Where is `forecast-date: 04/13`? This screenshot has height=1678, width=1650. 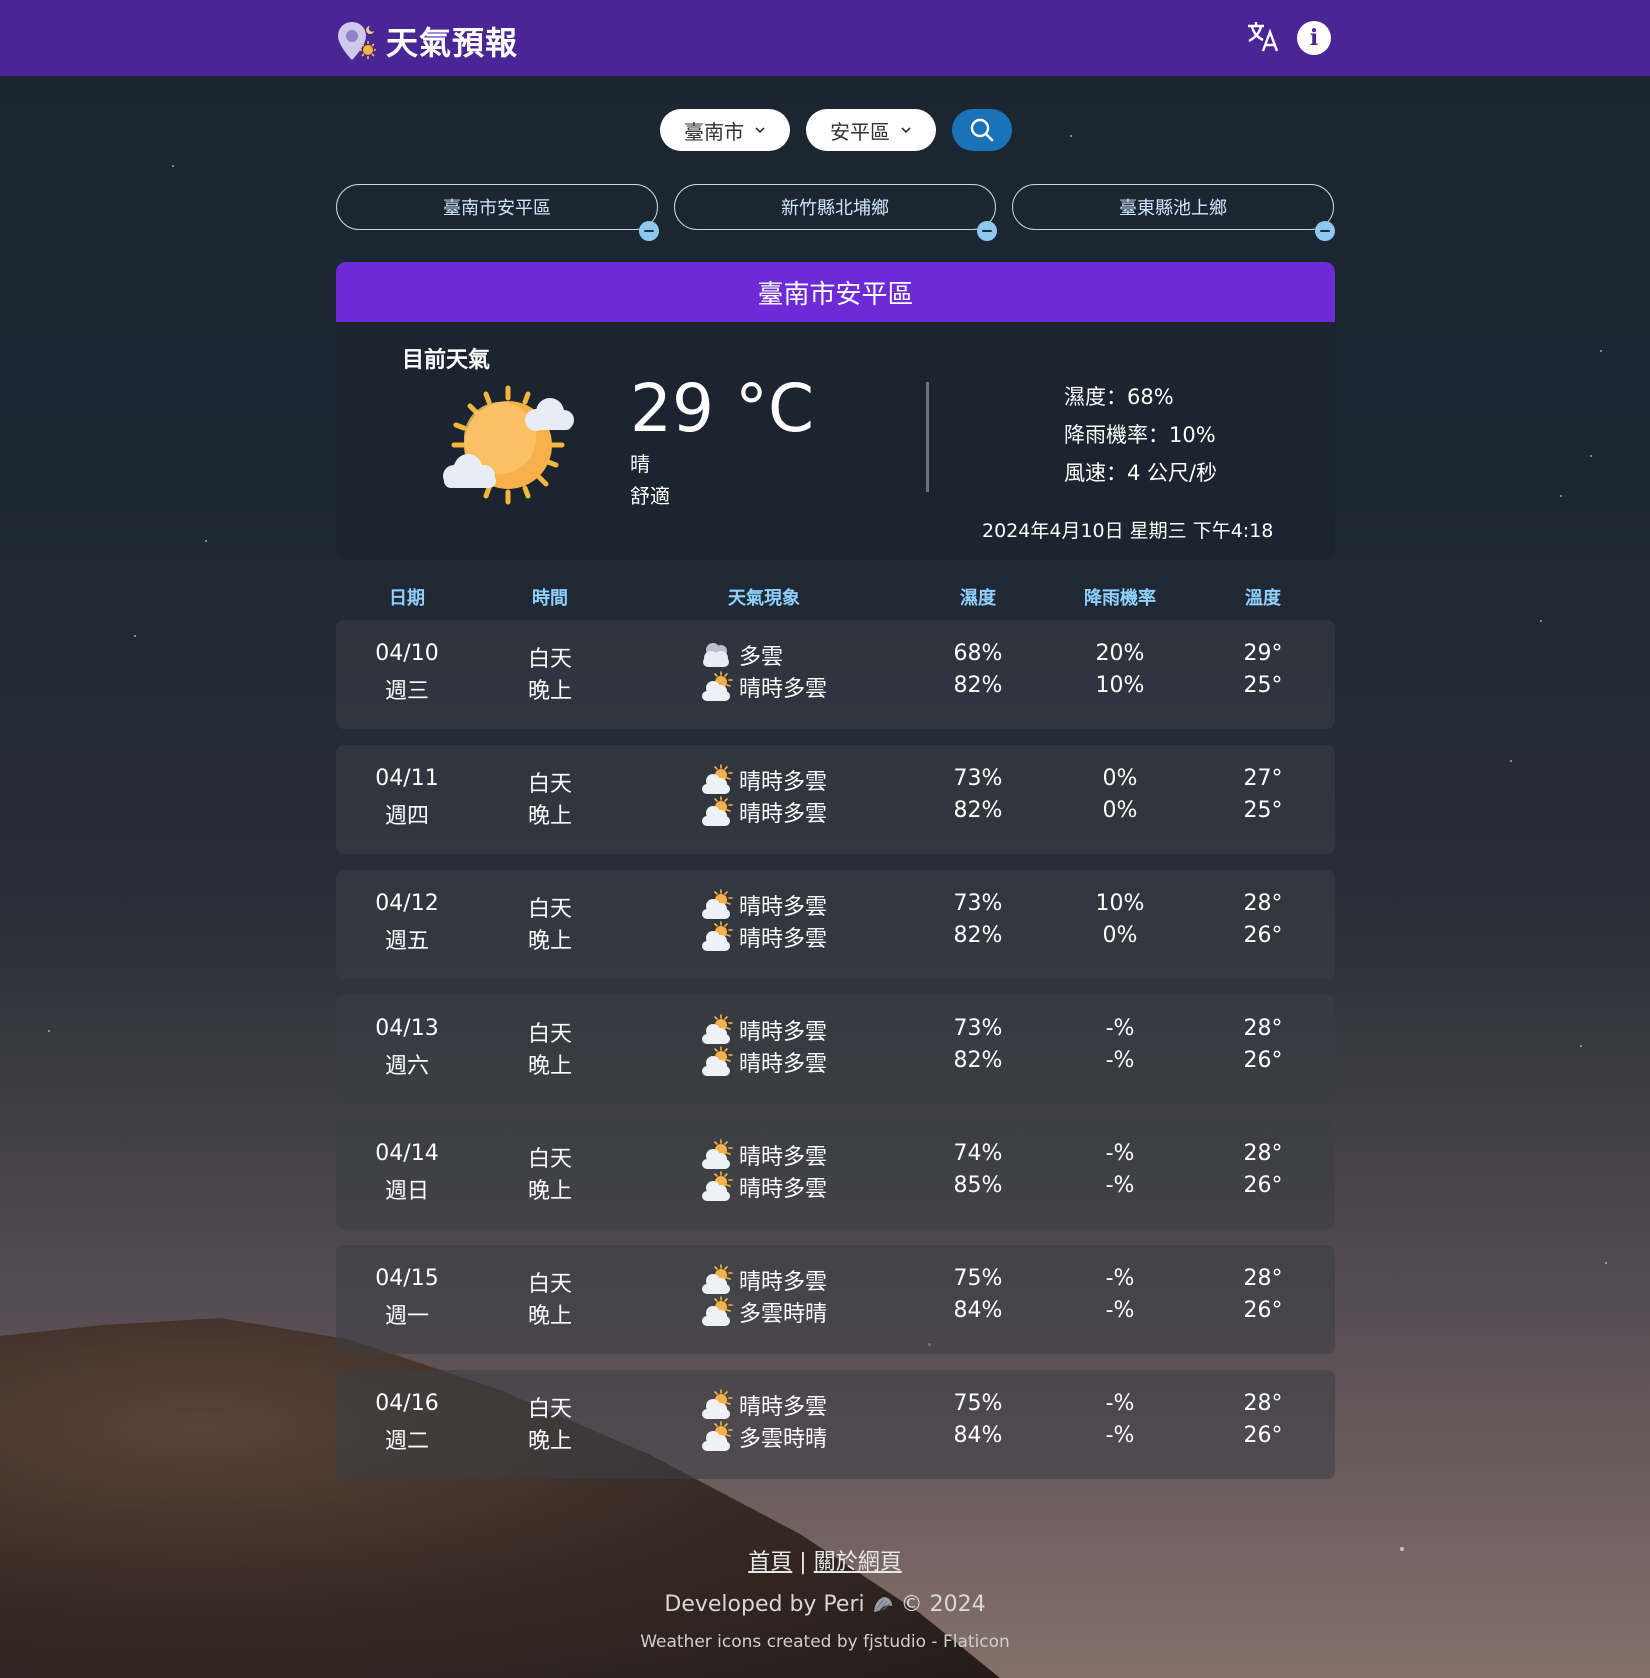 forecast-date: 04/13 is located at coordinates (407, 1028).